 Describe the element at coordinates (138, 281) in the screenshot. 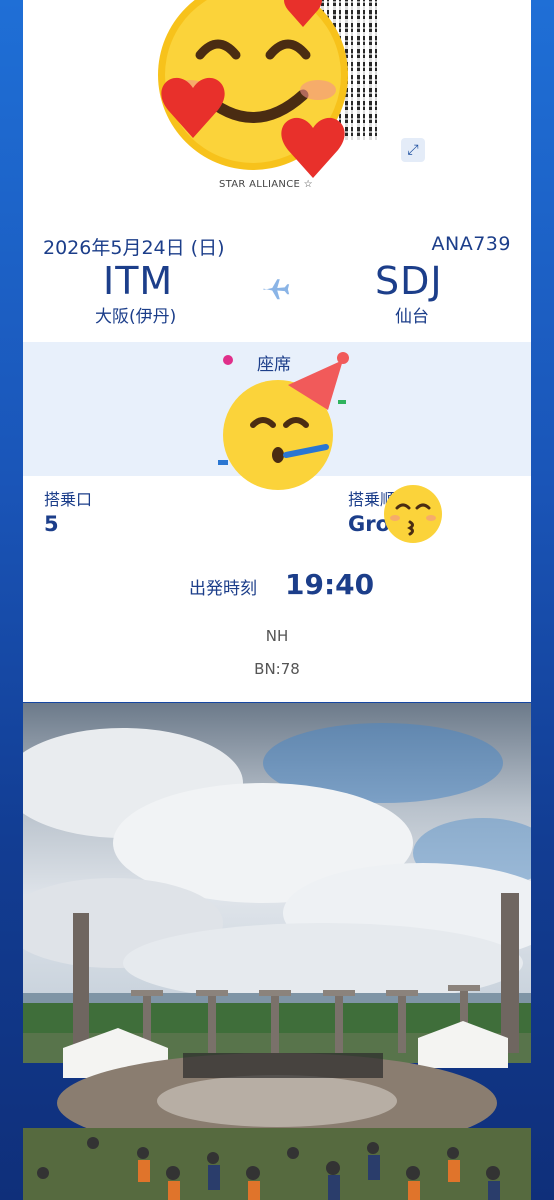

I see `origin-code: ITM` at that location.